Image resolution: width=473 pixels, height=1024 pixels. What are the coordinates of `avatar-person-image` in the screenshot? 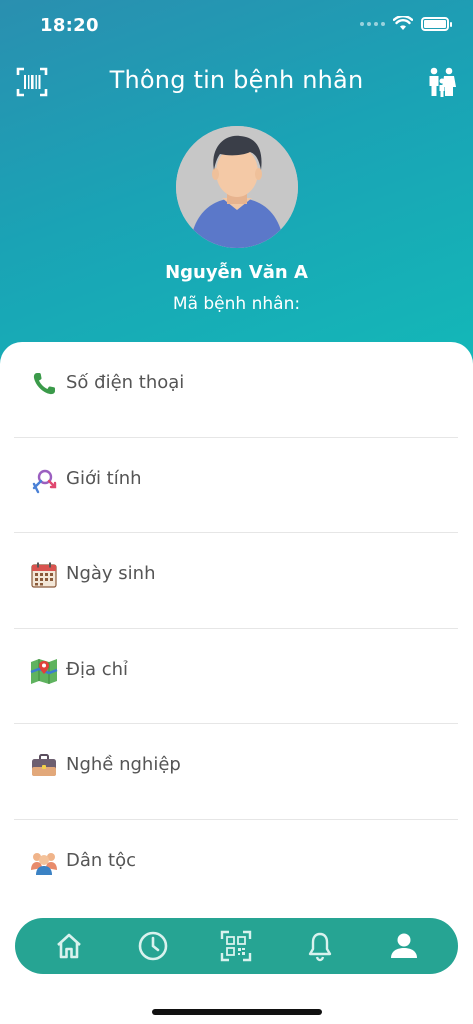 It's located at (237, 187).